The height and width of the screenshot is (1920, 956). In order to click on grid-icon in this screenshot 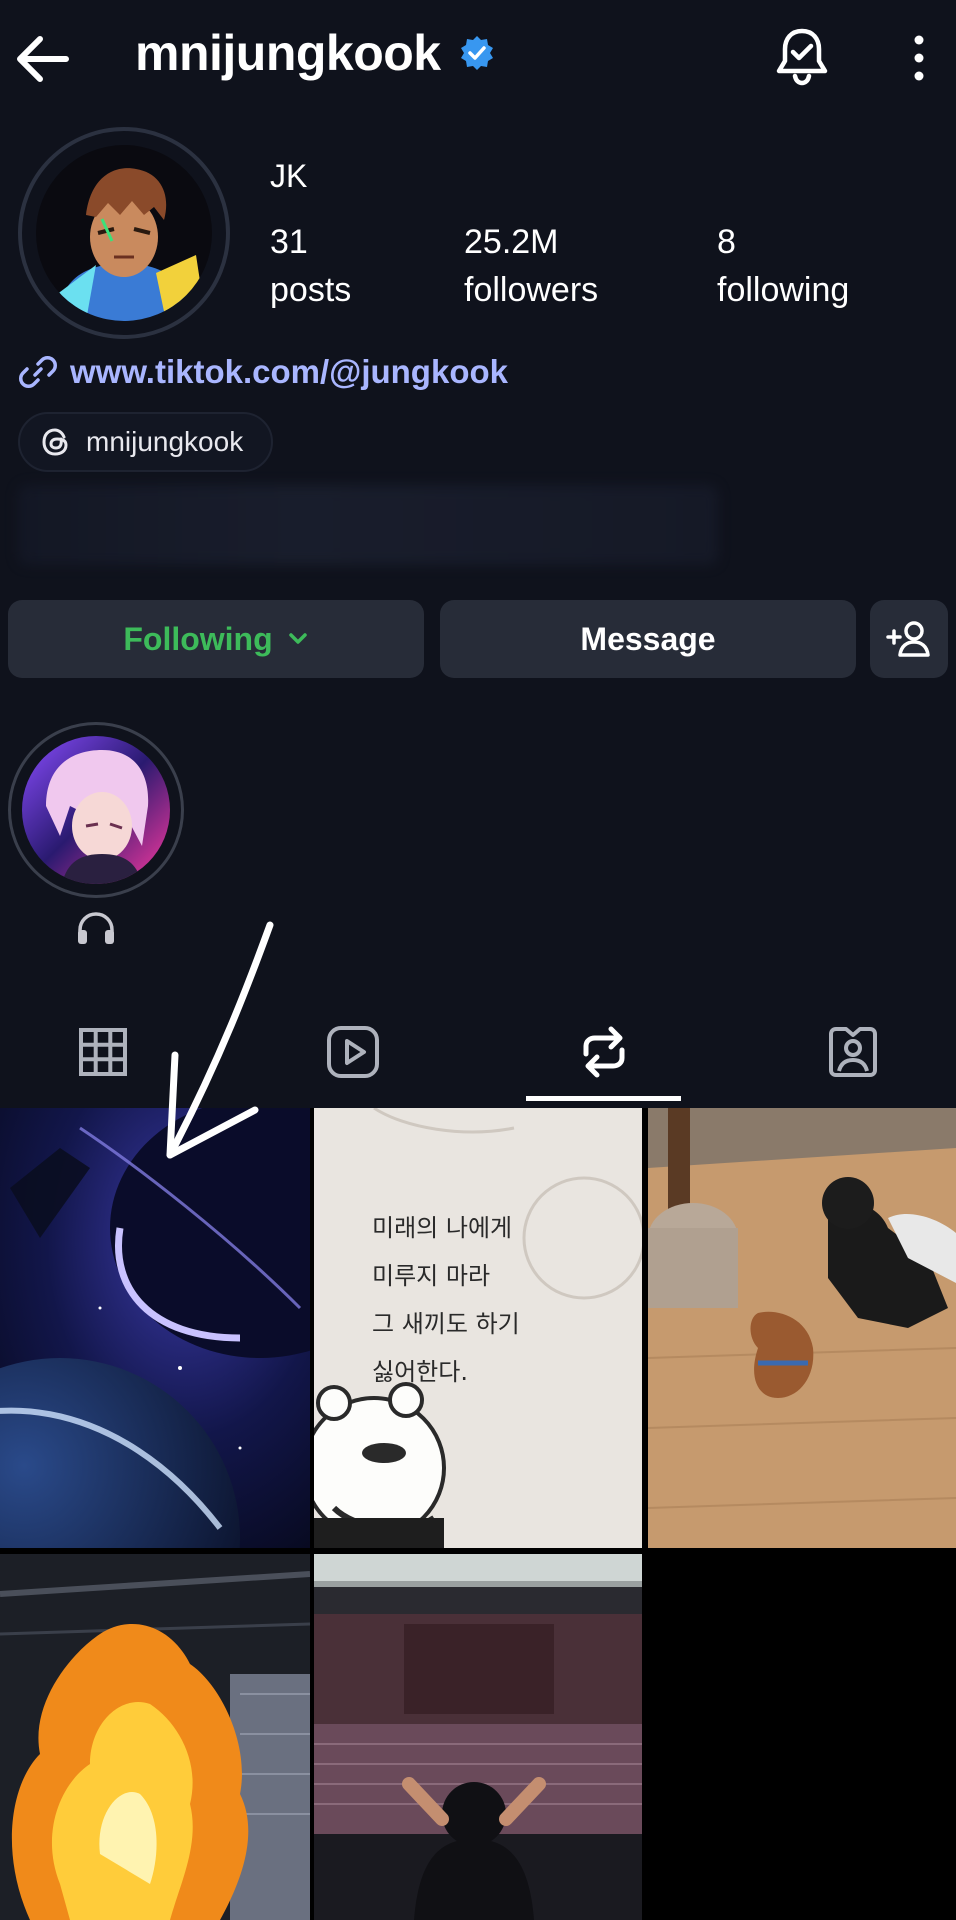, I will do `click(103, 1052)`.